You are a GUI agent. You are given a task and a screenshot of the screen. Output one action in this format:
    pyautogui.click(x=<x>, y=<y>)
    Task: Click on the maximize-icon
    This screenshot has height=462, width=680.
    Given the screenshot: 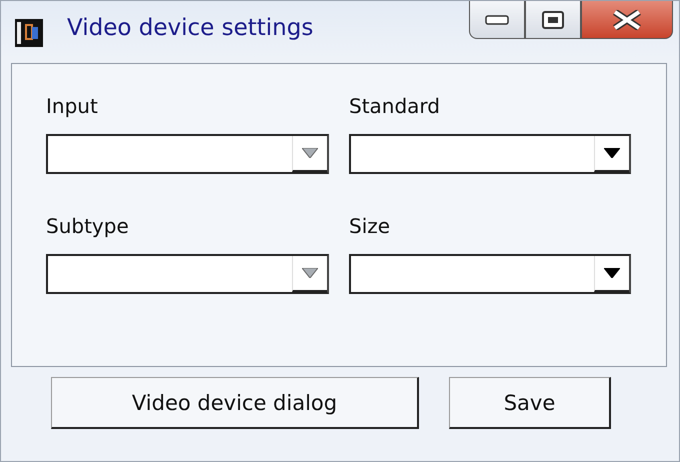 What is the action you would take?
    pyautogui.click(x=553, y=19)
    